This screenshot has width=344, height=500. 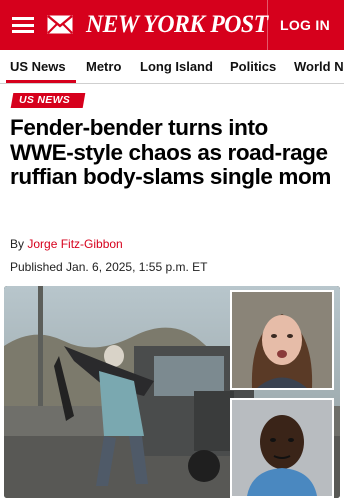 What do you see at coordinates (305, 25) in the screenshot?
I see `login-button: LOG IN` at bounding box center [305, 25].